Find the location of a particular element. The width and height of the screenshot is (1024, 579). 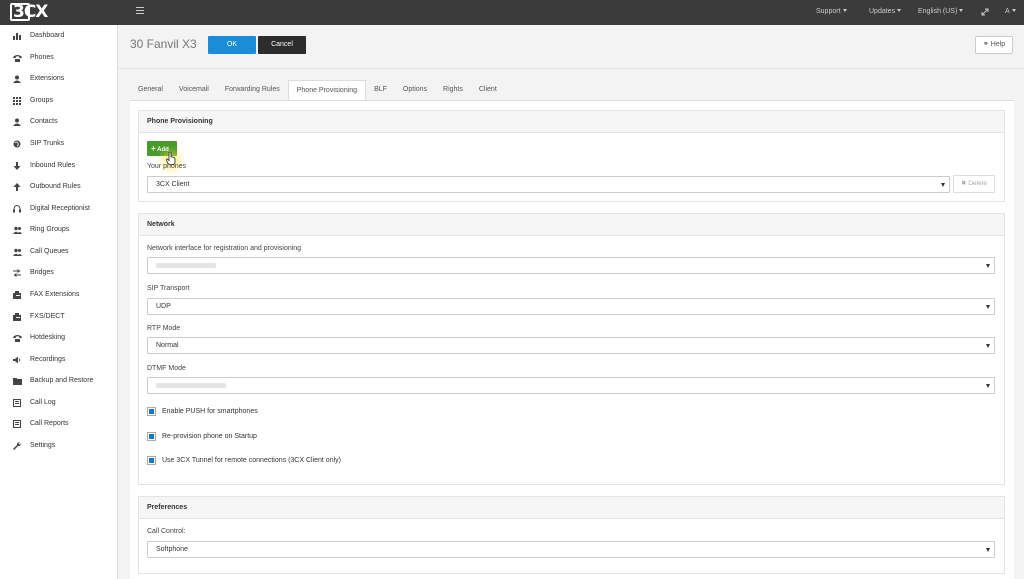

sidebar-item-call-queues: Call Queues is located at coordinates (59, 251).